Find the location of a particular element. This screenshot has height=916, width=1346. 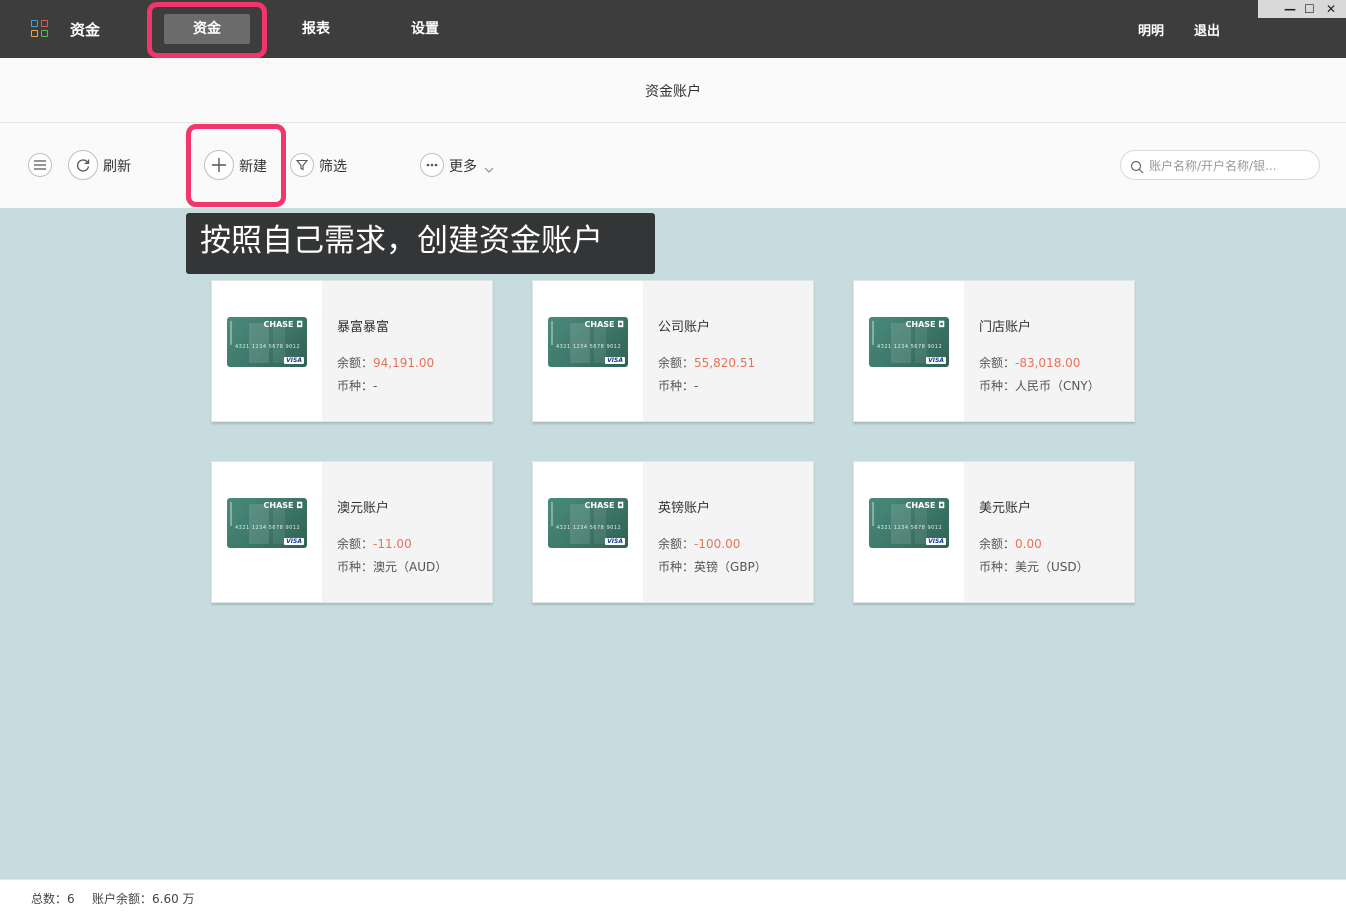

user-name: 明明 is located at coordinates (1151, 29).